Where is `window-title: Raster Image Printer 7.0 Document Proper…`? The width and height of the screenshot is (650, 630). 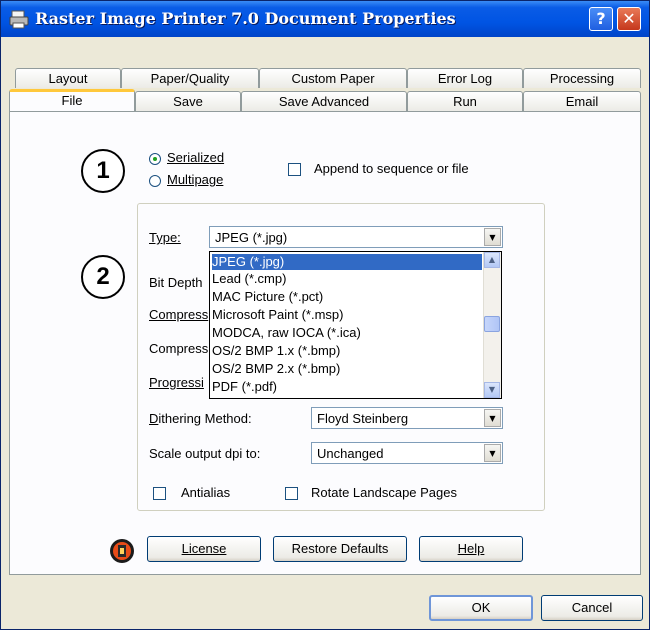
window-title: Raster Image Printer 7.0 Document Proper… is located at coordinates (245, 18).